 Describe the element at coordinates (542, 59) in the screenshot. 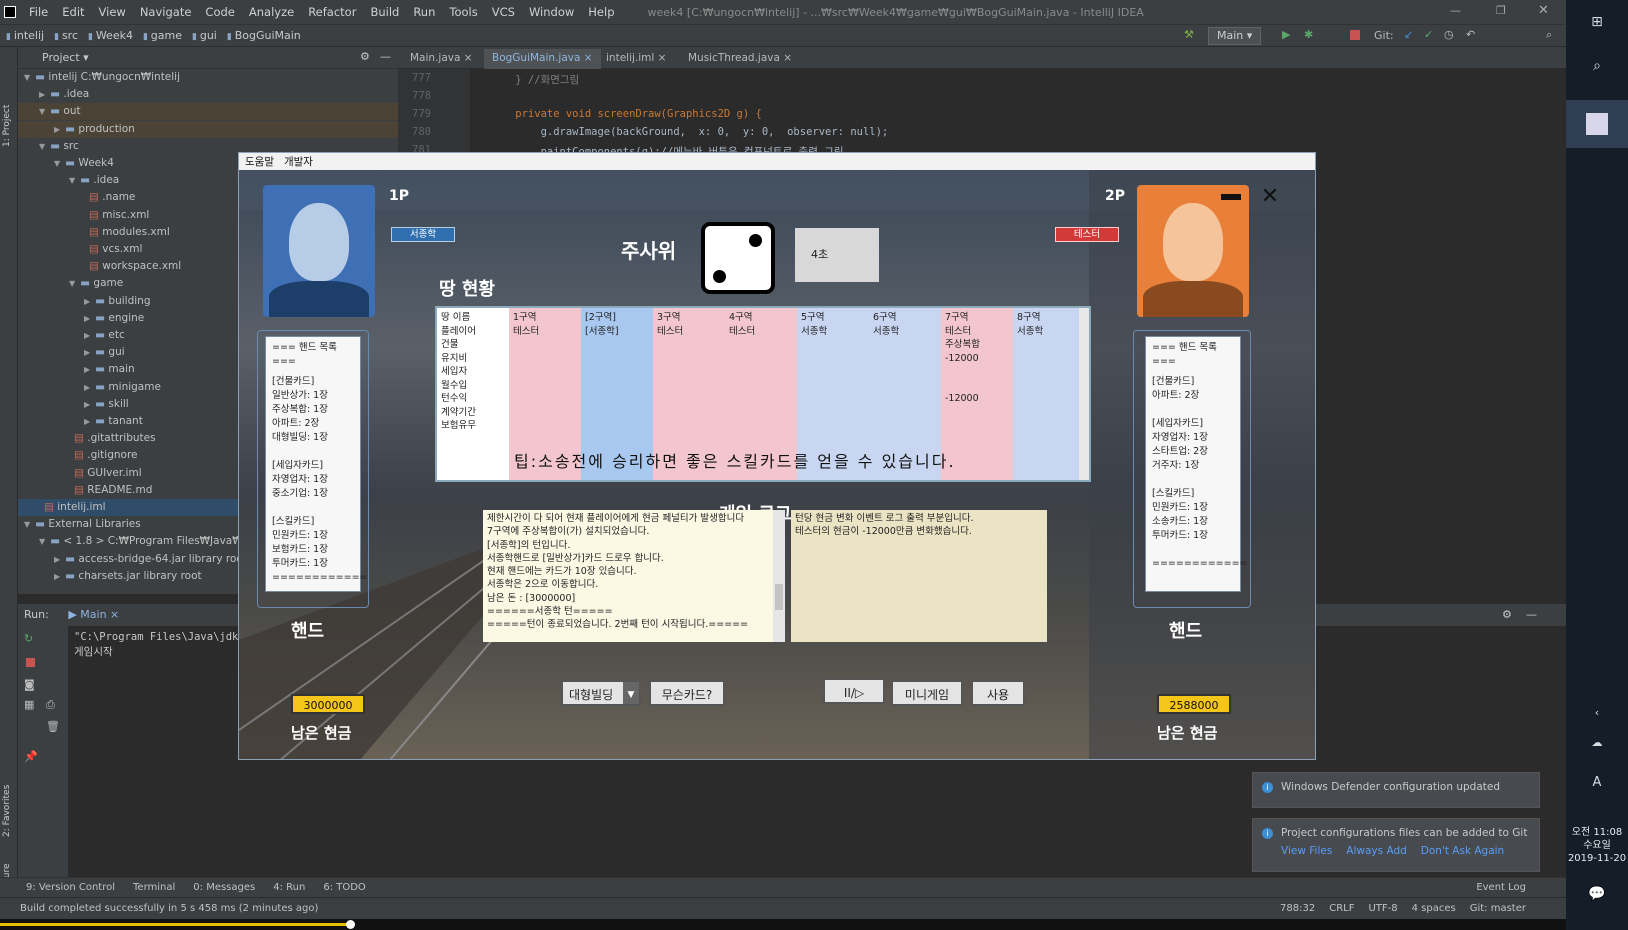

I see `tab-boggui-java: BogGuiMain.java ×` at that location.